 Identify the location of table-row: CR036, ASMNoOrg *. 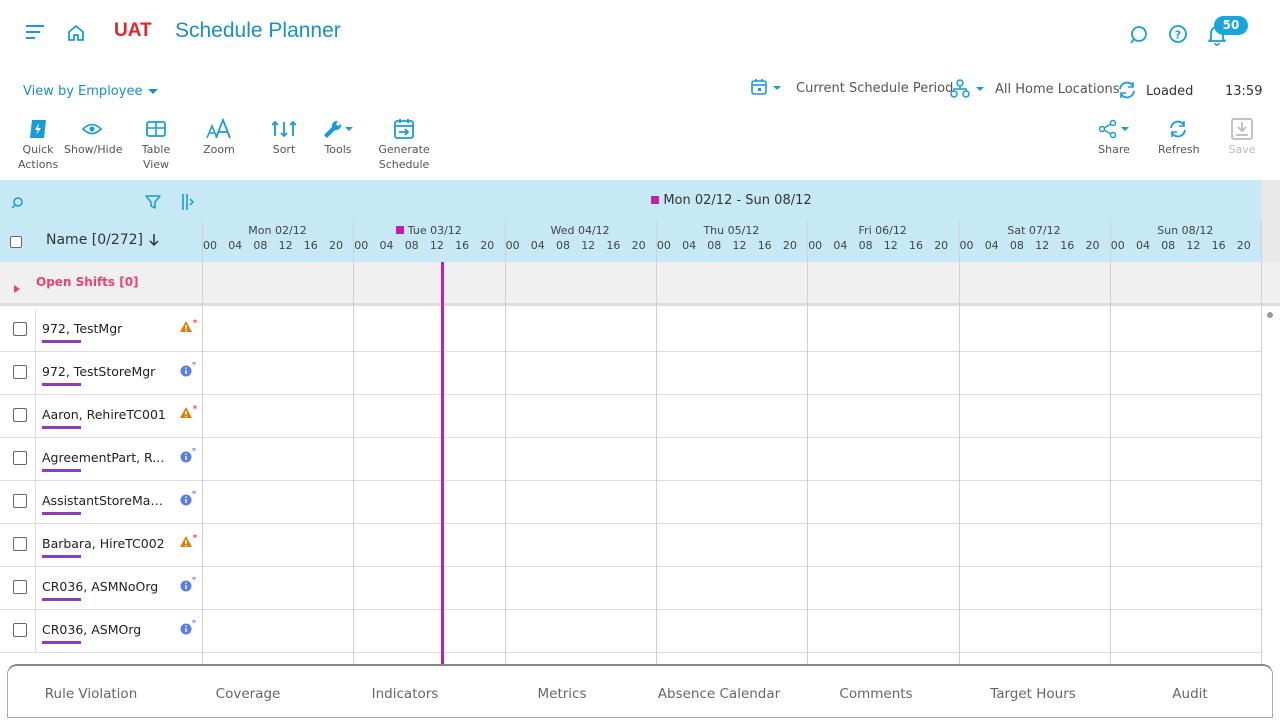
(630, 588).